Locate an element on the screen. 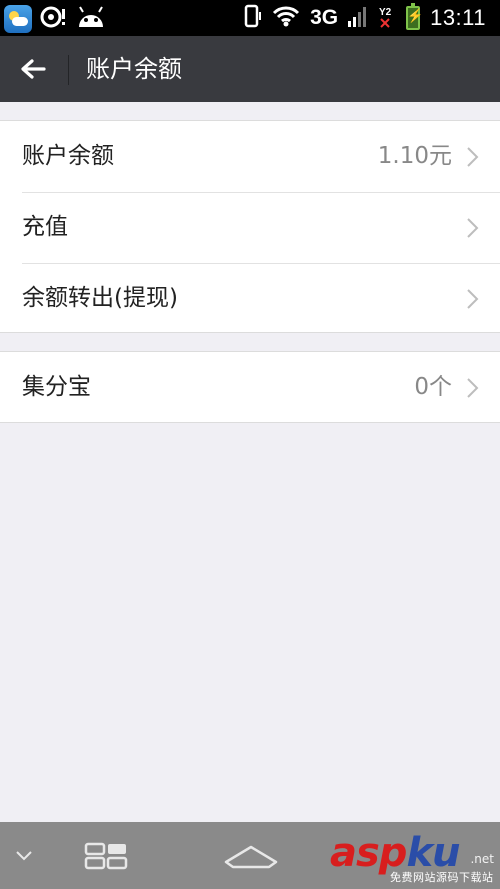  page-title: 账户余额 is located at coordinates (134, 69).